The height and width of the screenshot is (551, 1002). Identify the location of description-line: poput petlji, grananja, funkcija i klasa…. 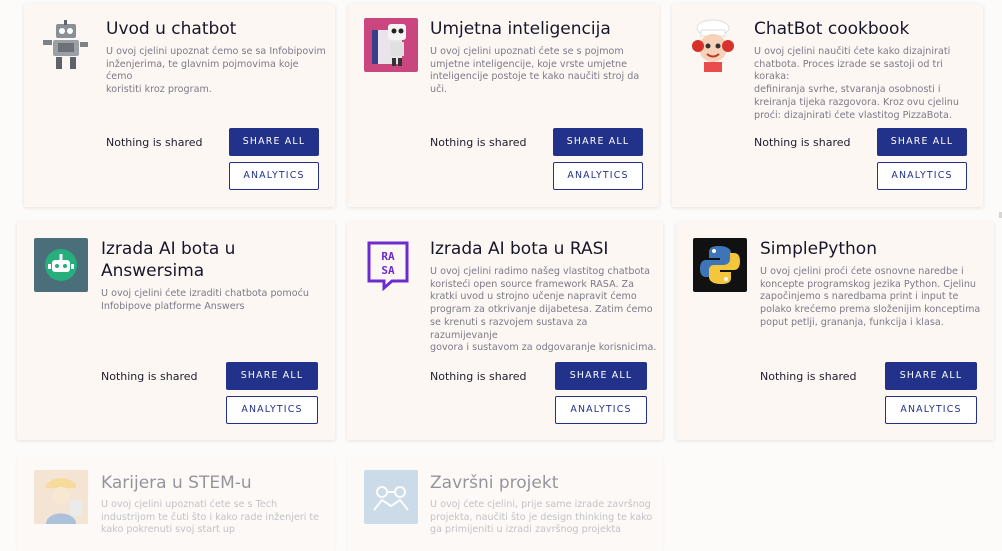
(852, 322).